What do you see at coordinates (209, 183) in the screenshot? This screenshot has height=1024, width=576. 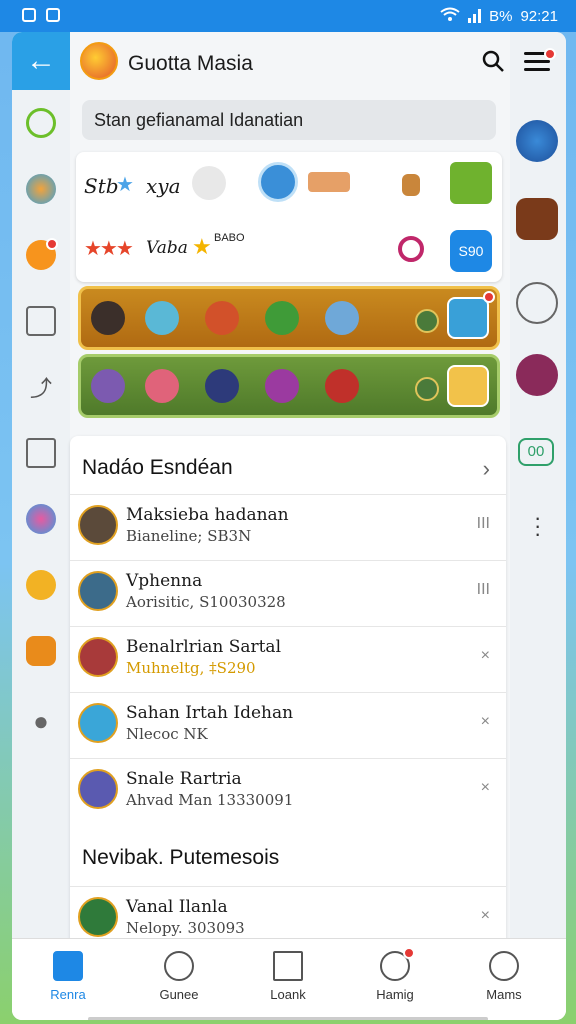 I see `rock-icon` at bounding box center [209, 183].